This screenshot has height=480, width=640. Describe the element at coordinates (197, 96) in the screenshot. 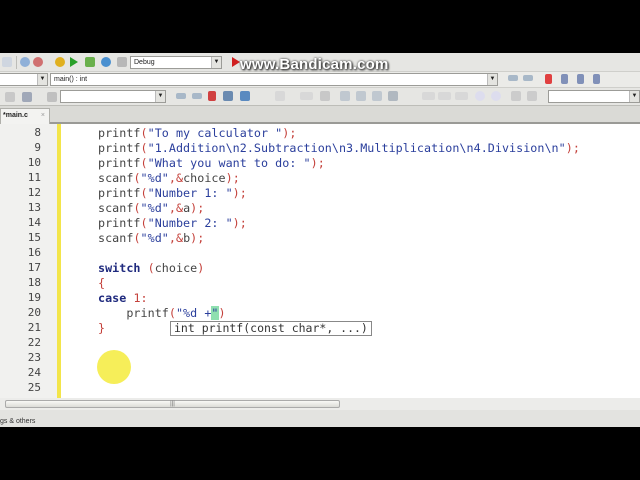

I see `jump-forward-icon` at that location.